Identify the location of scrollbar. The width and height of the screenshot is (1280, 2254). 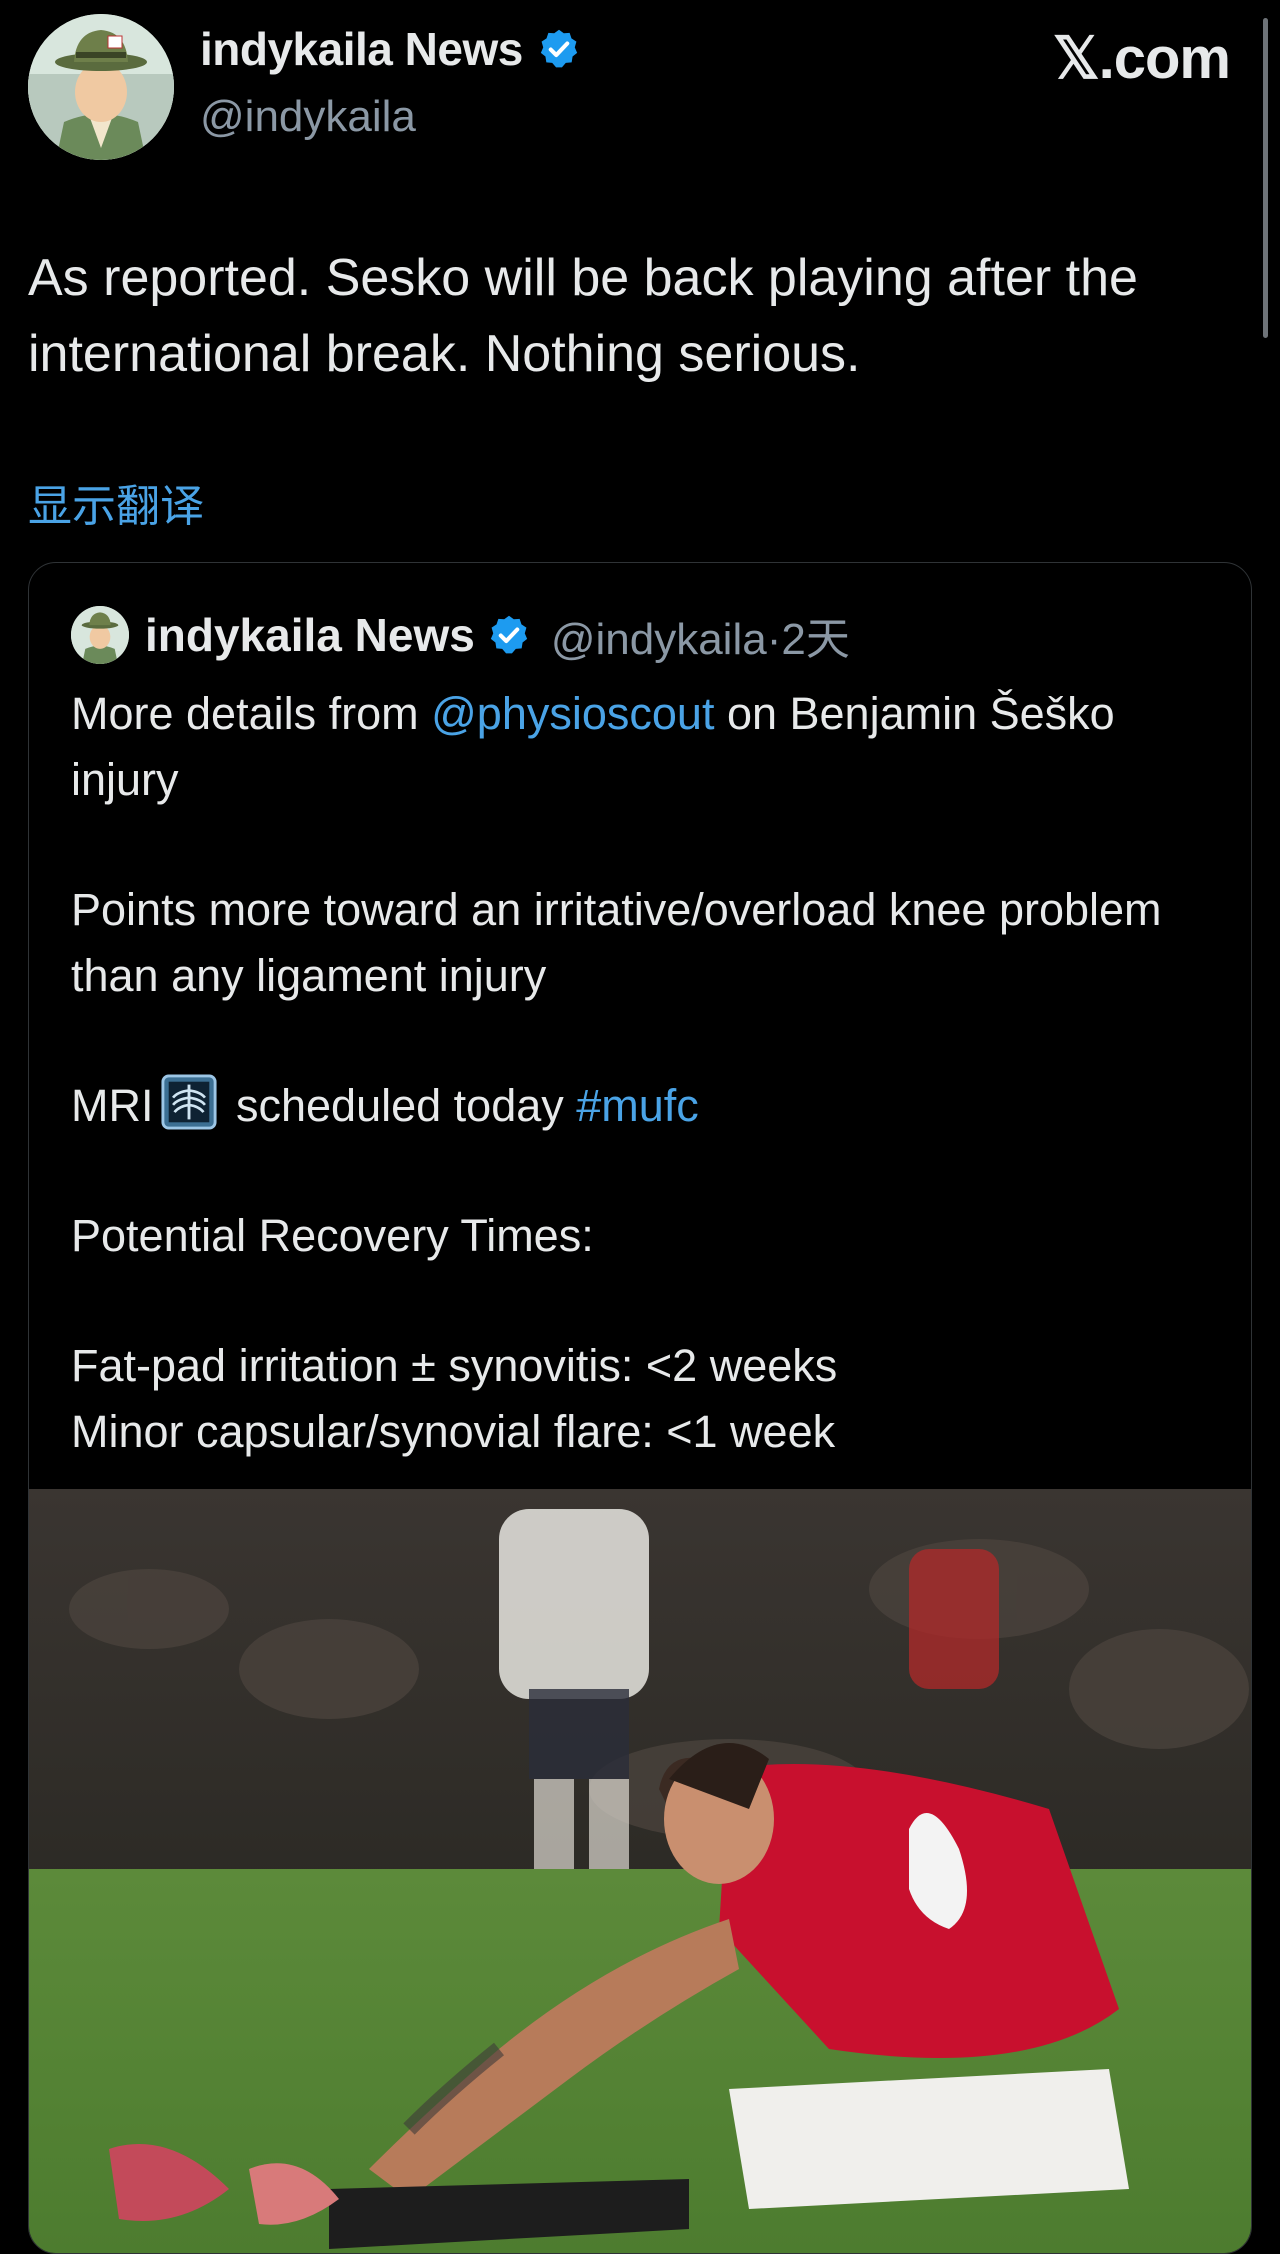
(1265, 178).